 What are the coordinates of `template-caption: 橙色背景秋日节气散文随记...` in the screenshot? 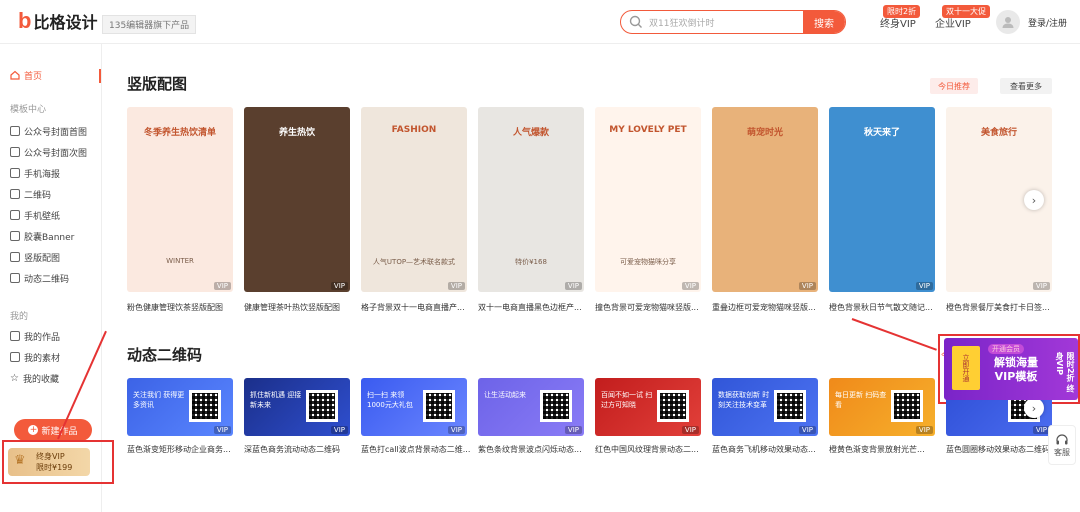 It's located at (881, 307).